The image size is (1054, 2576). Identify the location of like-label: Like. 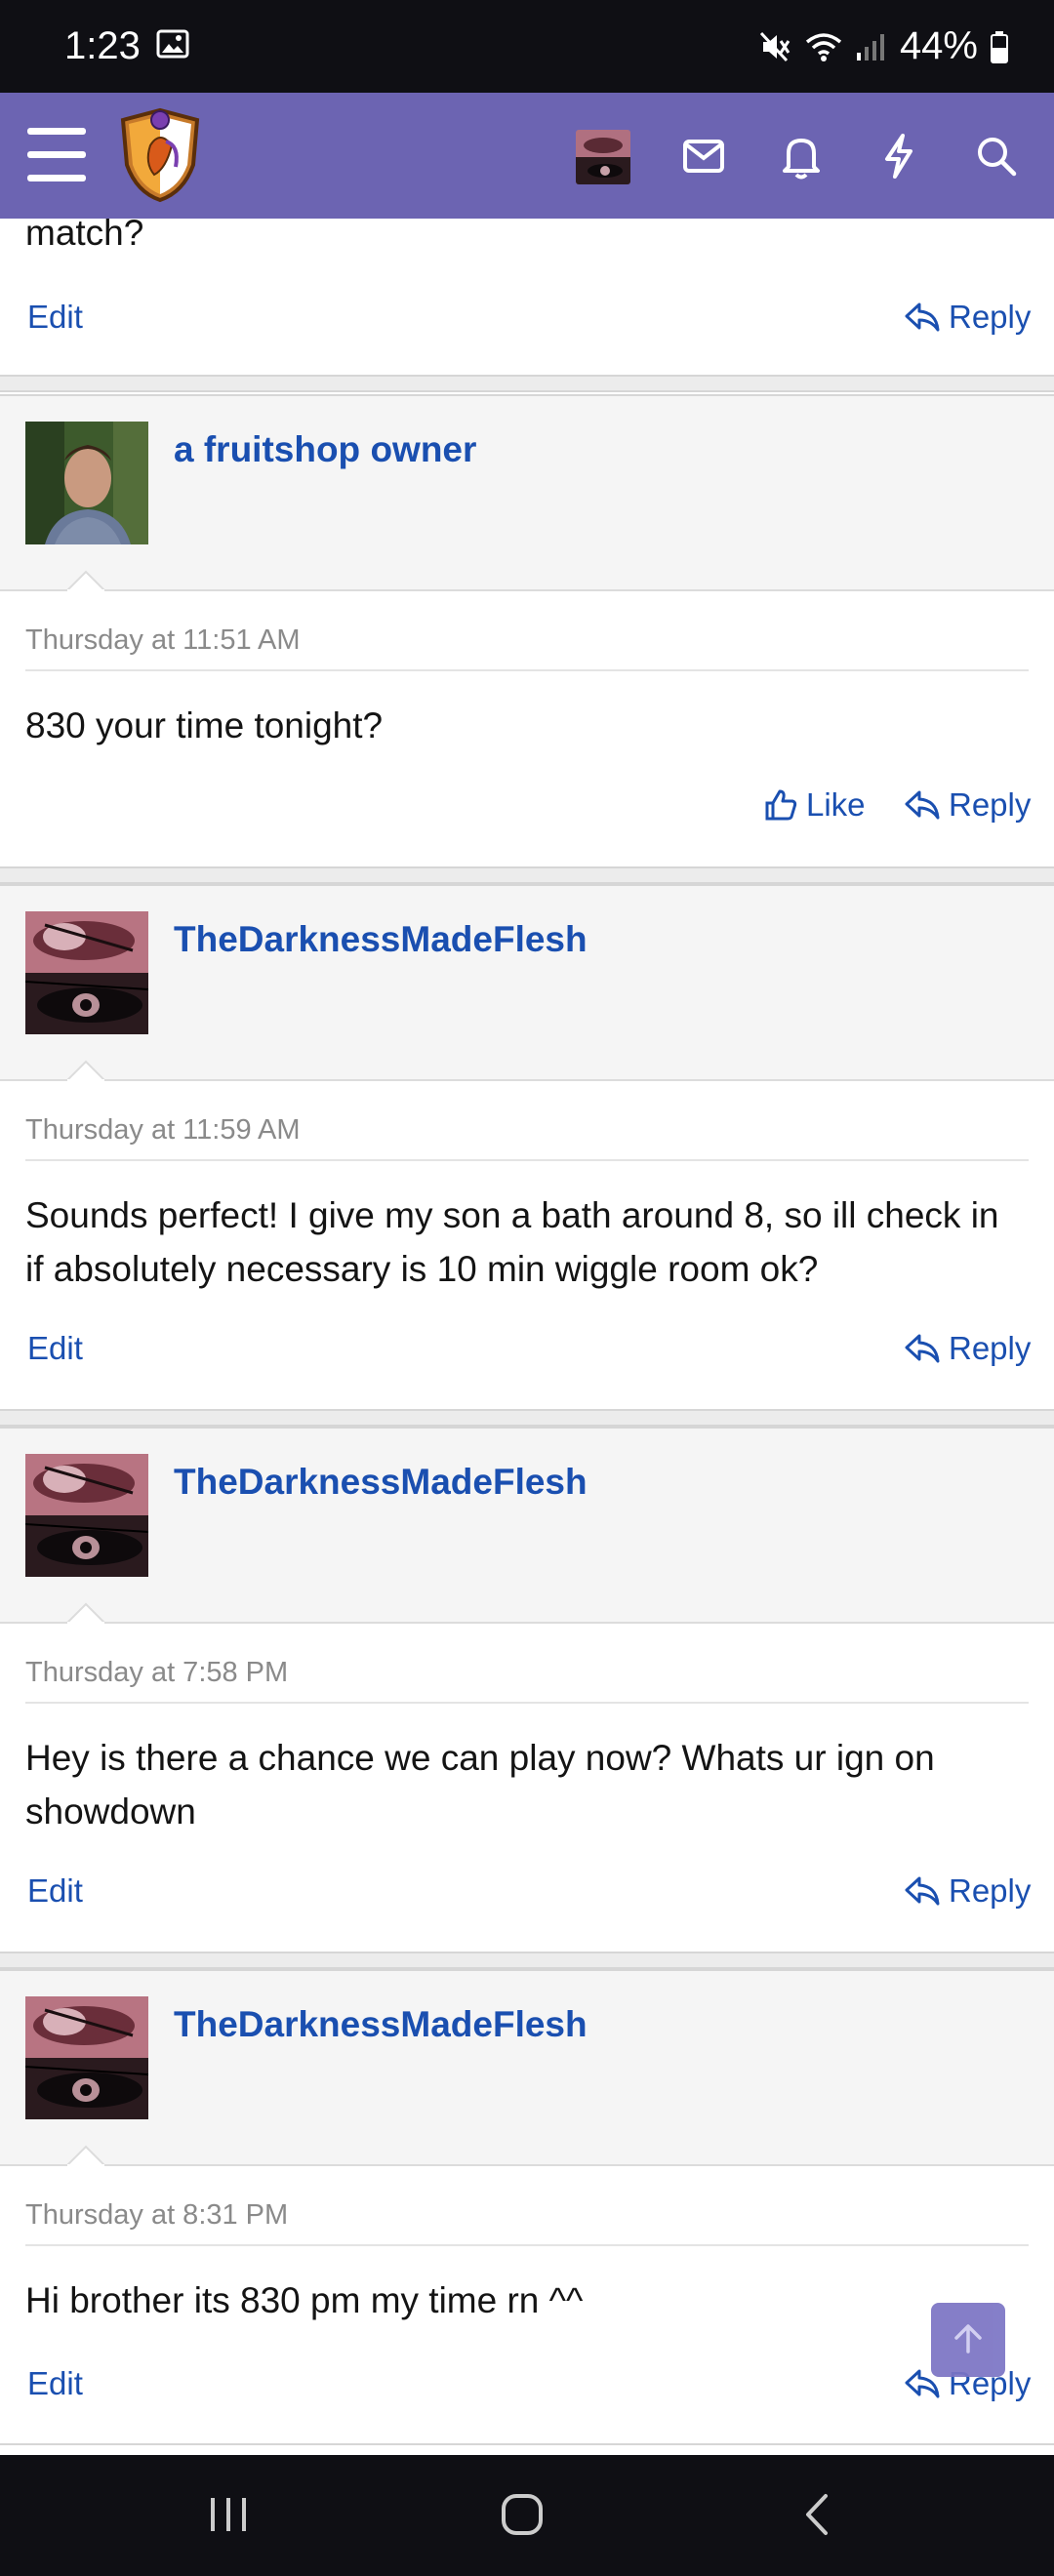
(836, 804).